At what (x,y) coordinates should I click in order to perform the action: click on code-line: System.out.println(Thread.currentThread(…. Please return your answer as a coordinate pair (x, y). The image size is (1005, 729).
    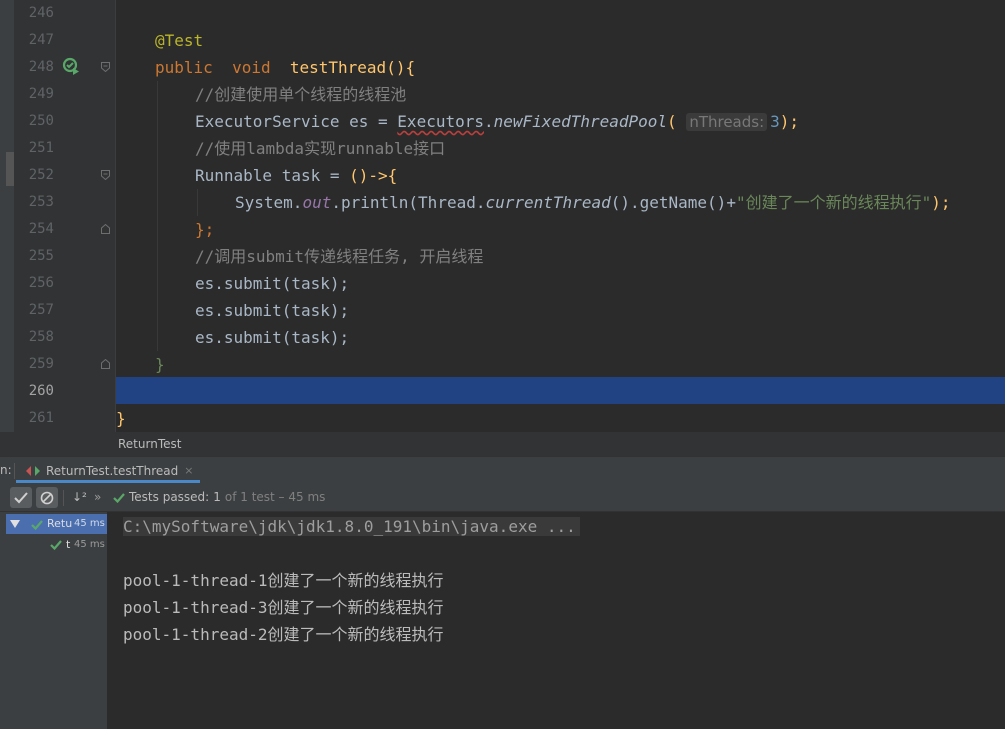
    Looking at the image, I should click on (560, 202).